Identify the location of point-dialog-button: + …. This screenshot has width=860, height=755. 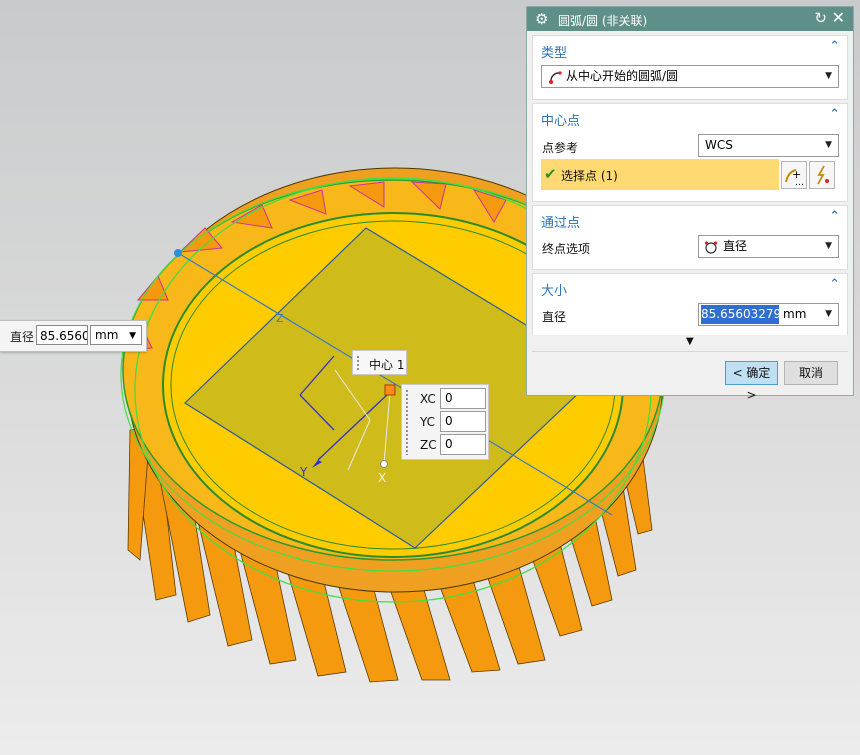
(794, 175).